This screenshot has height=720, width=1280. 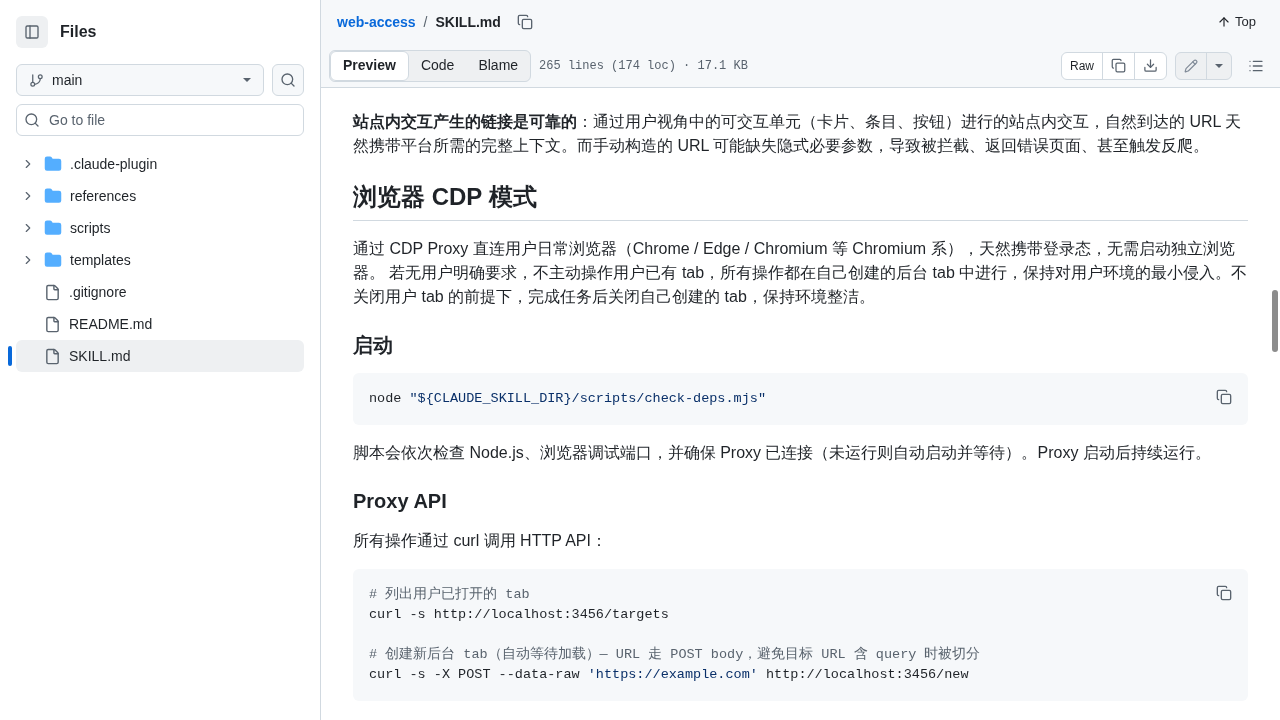 What do you see at coordinates (643, 66) in the screenshot?
I see `file-info: 265 lines (174 loc) · 17.1 KB` at bounding box center [643, 66].